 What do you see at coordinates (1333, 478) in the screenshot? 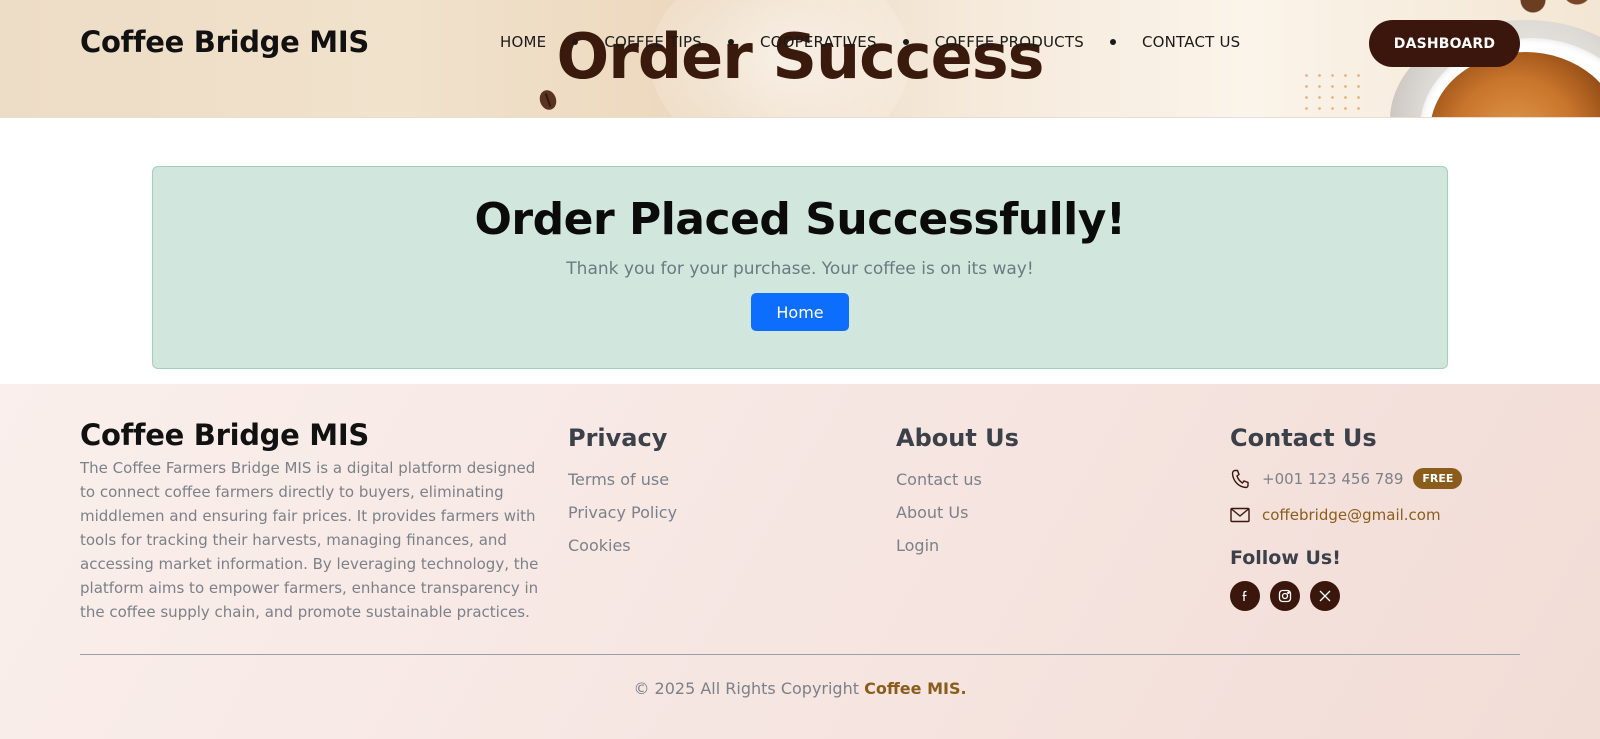
I see `phone-number: +001 123 456 789` at bounding box center [1333, 478].